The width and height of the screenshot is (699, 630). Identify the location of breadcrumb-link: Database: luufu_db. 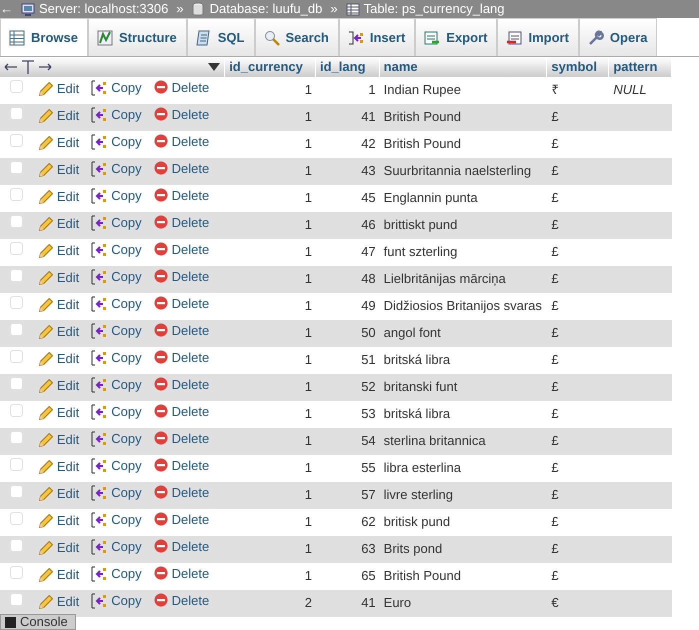
(266, 9).